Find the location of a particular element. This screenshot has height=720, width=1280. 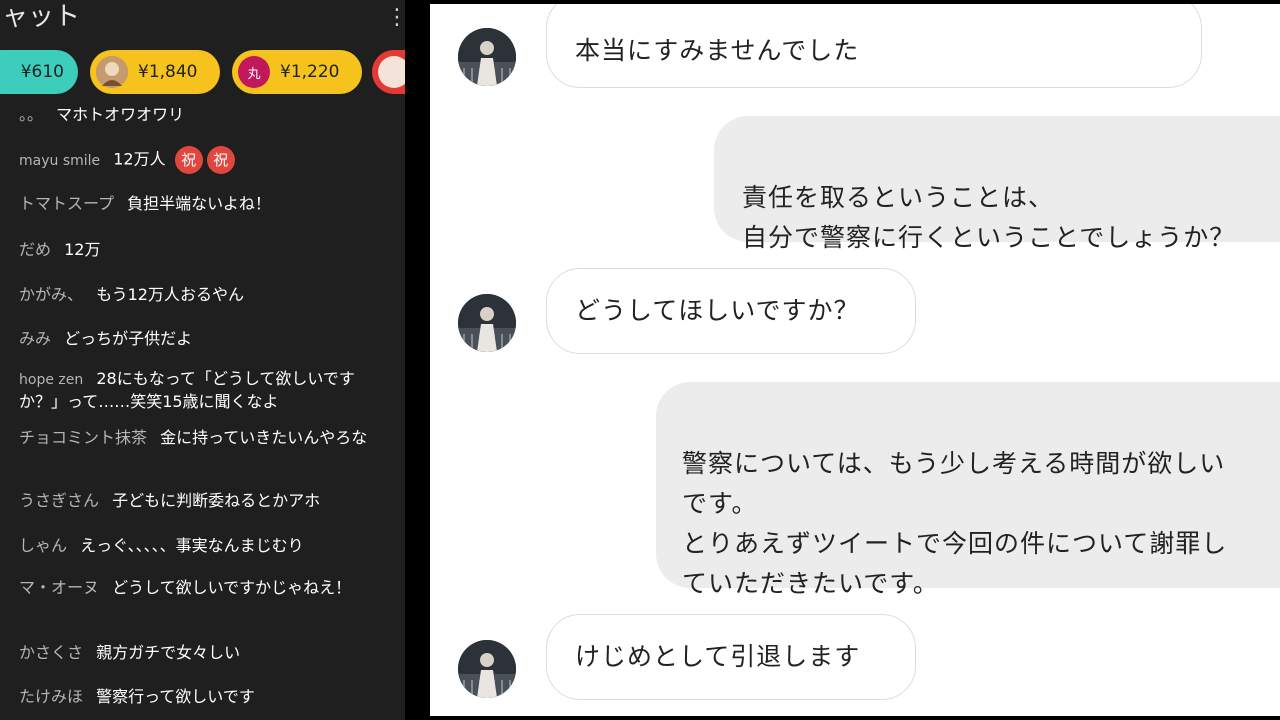

received-message: 本当にすみませんでした is located at coordinates (874, 46).